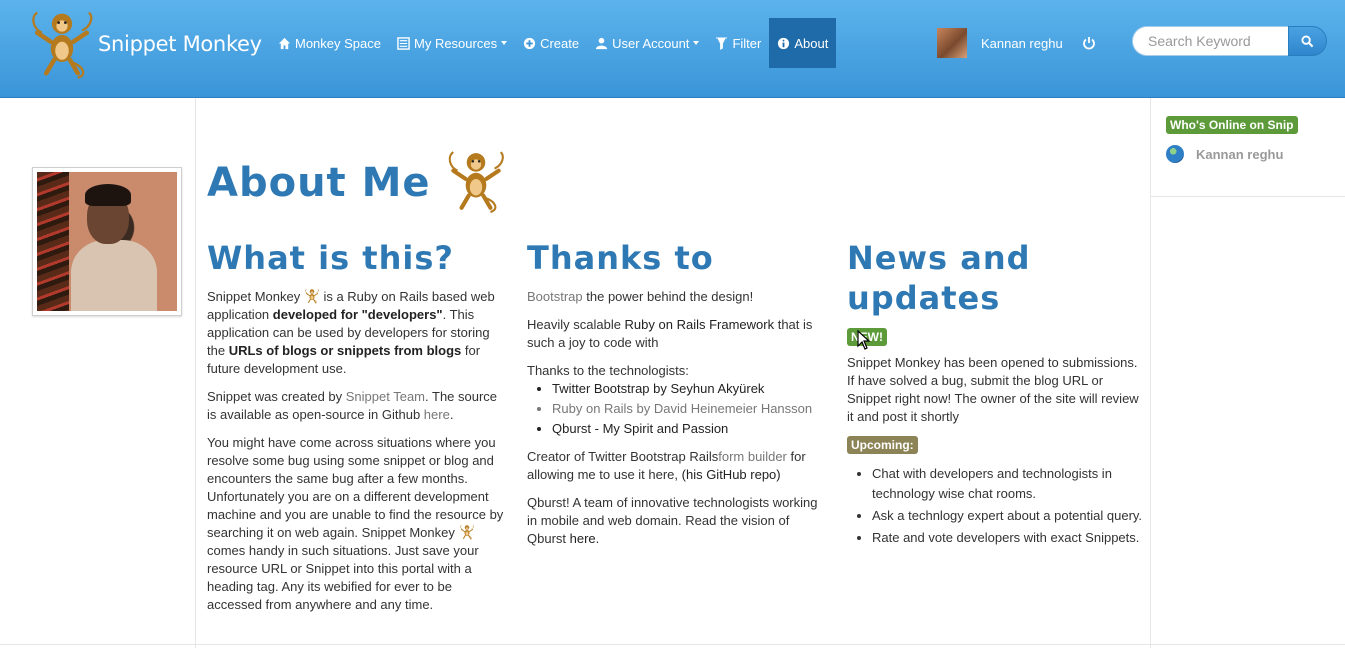 This screenshot has height=648, width=1345. I want to click on search-icon, so click(1307, 40).